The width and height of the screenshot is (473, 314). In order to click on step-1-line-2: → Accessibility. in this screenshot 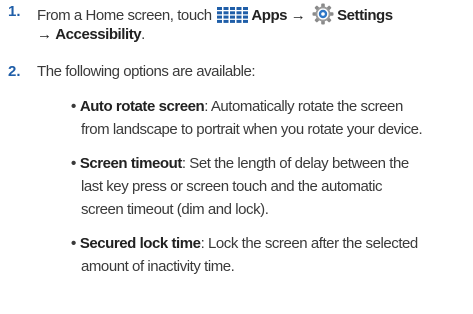, I will do `click(91, 35)`.